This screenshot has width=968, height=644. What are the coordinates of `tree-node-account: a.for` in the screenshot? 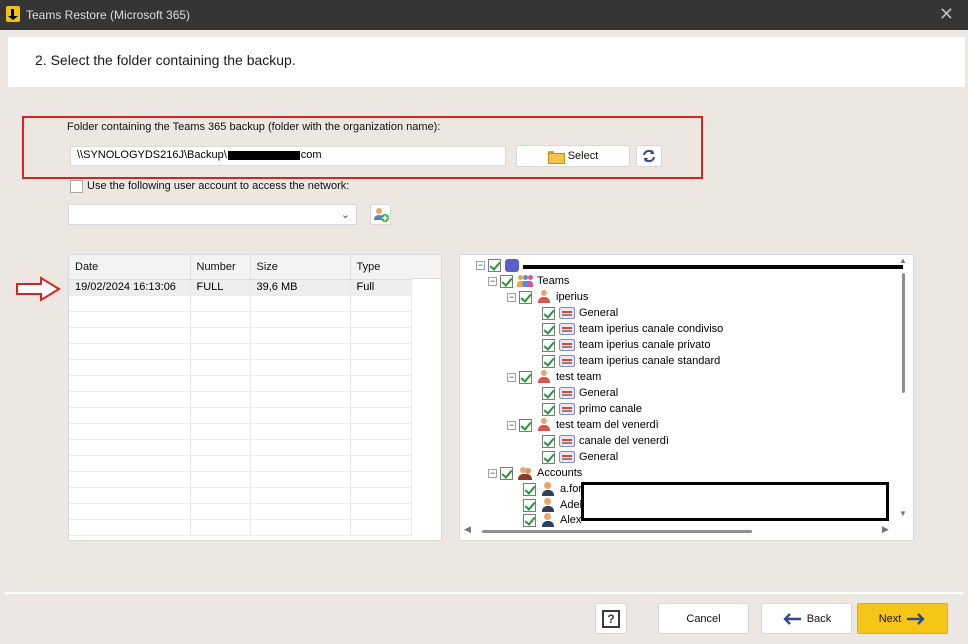 It's located at (552, 489).